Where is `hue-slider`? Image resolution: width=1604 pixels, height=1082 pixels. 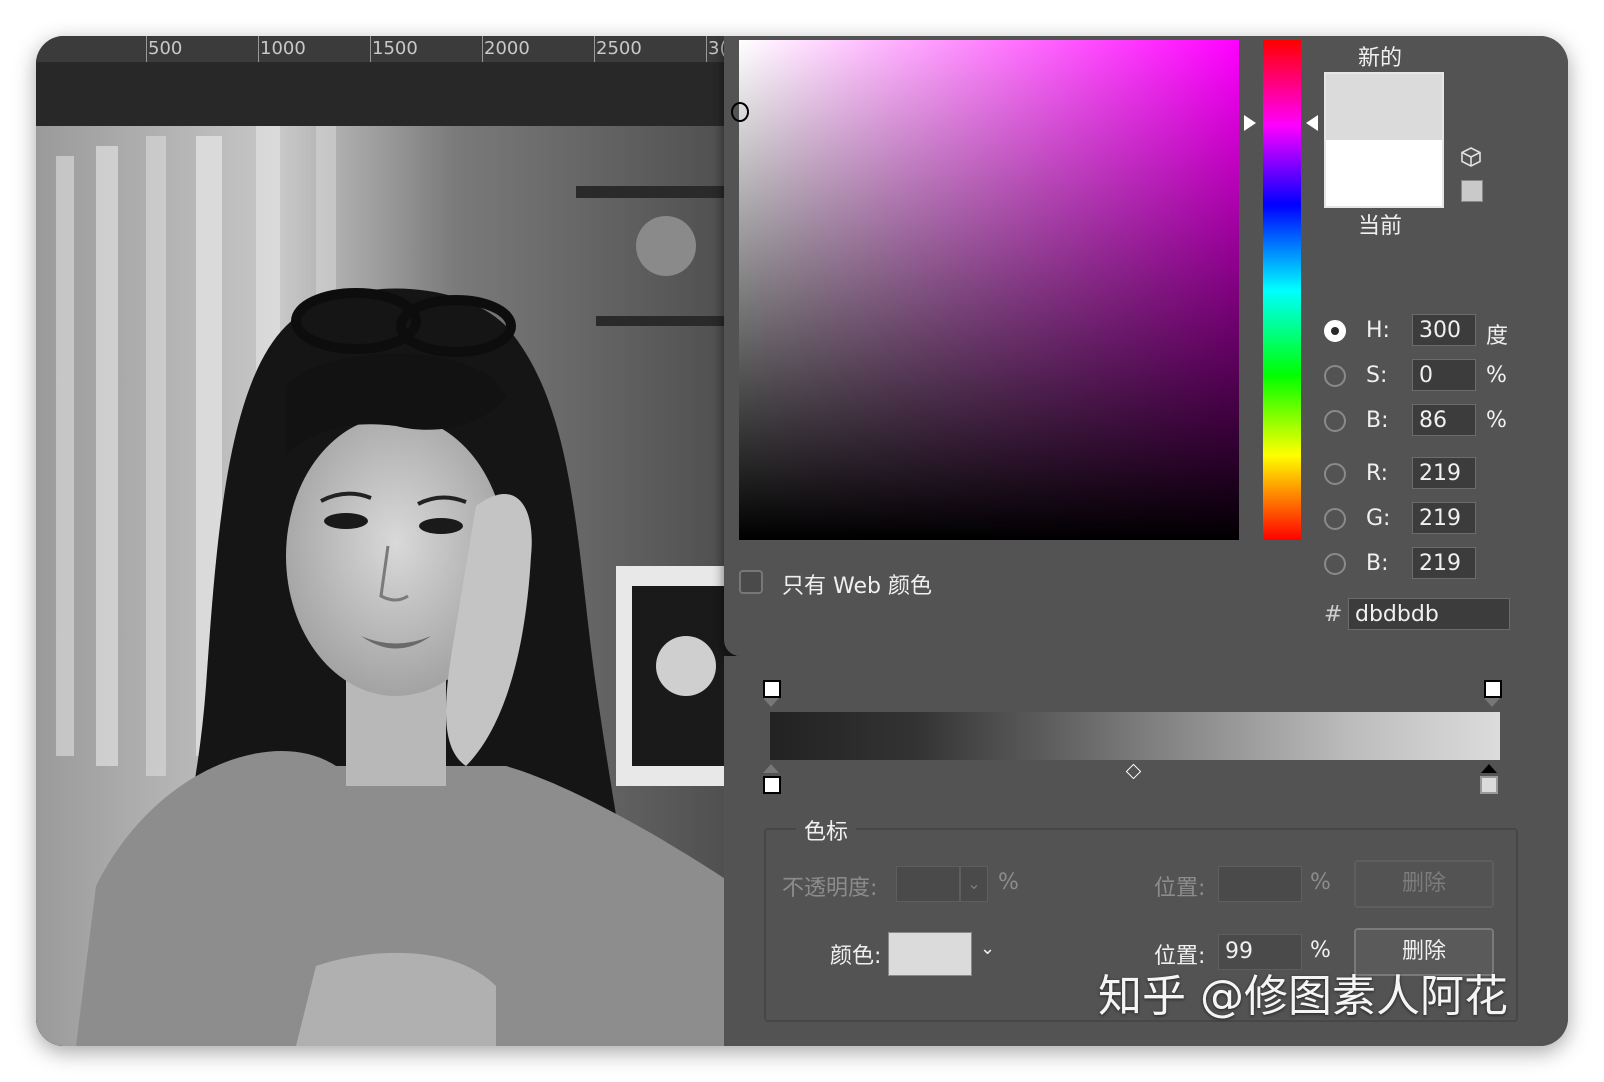
hue-slider is located at coordinates (1282, 290).